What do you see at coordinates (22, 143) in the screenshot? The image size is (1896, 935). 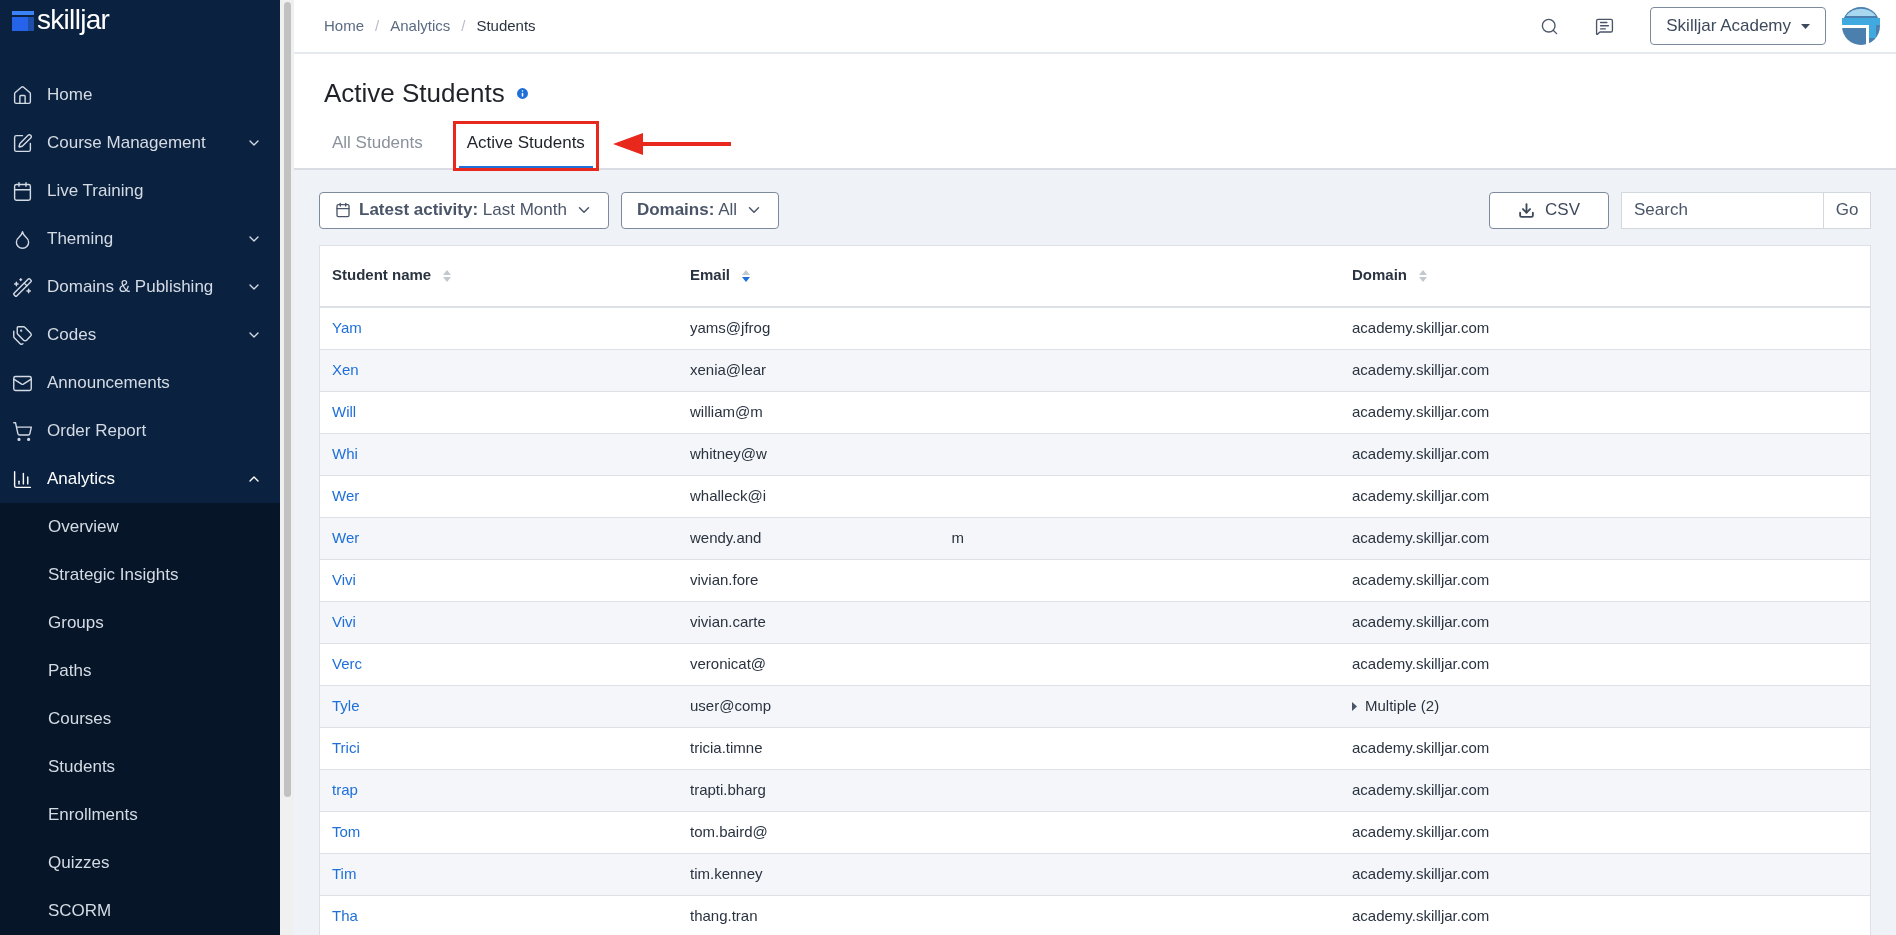 I see `edit-icon` at bounding box center [22, 143].